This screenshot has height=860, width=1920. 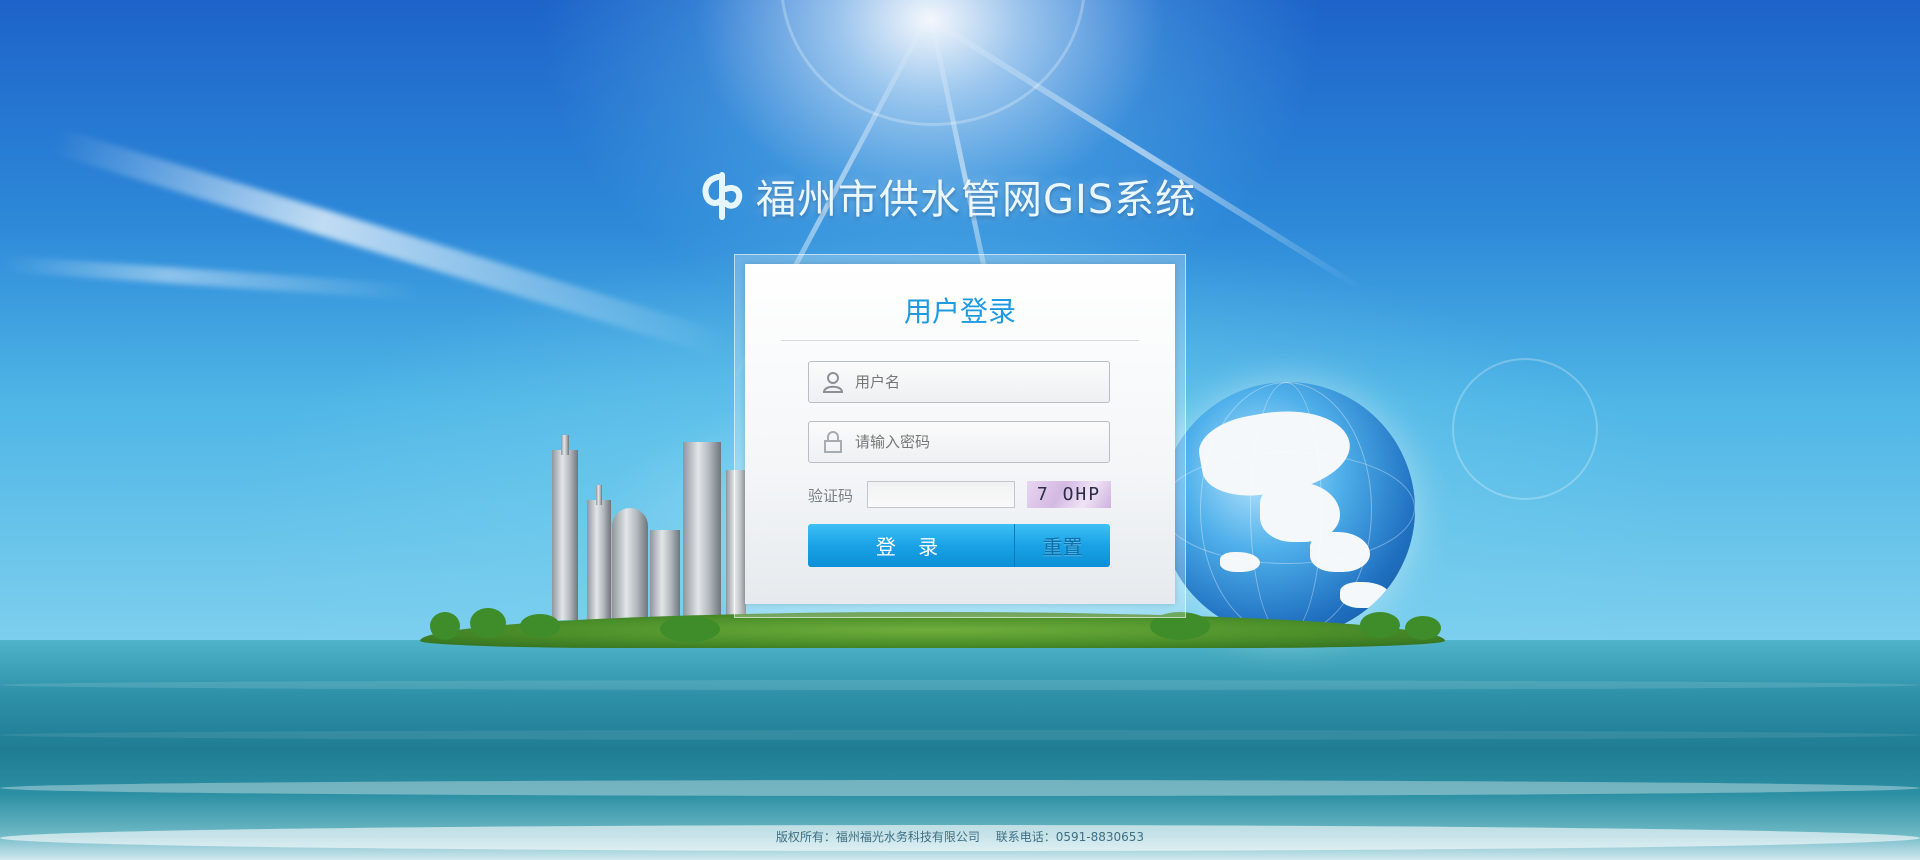 I want to click on divider, so click(x=960, y=340).